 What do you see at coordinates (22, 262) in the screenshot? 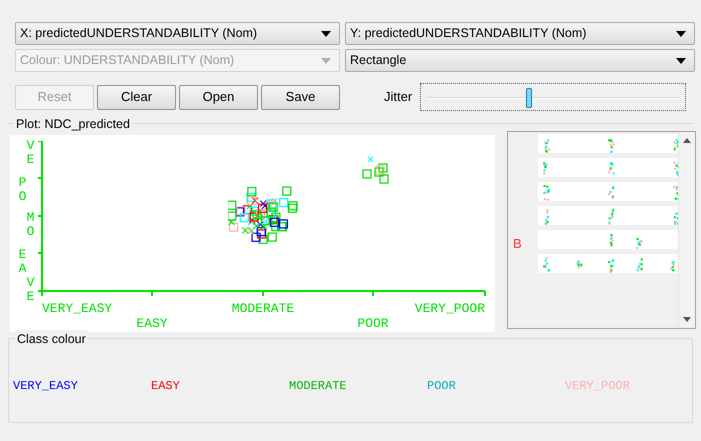
I see `y-axis-label: EA` at bounding box center [22, 262].